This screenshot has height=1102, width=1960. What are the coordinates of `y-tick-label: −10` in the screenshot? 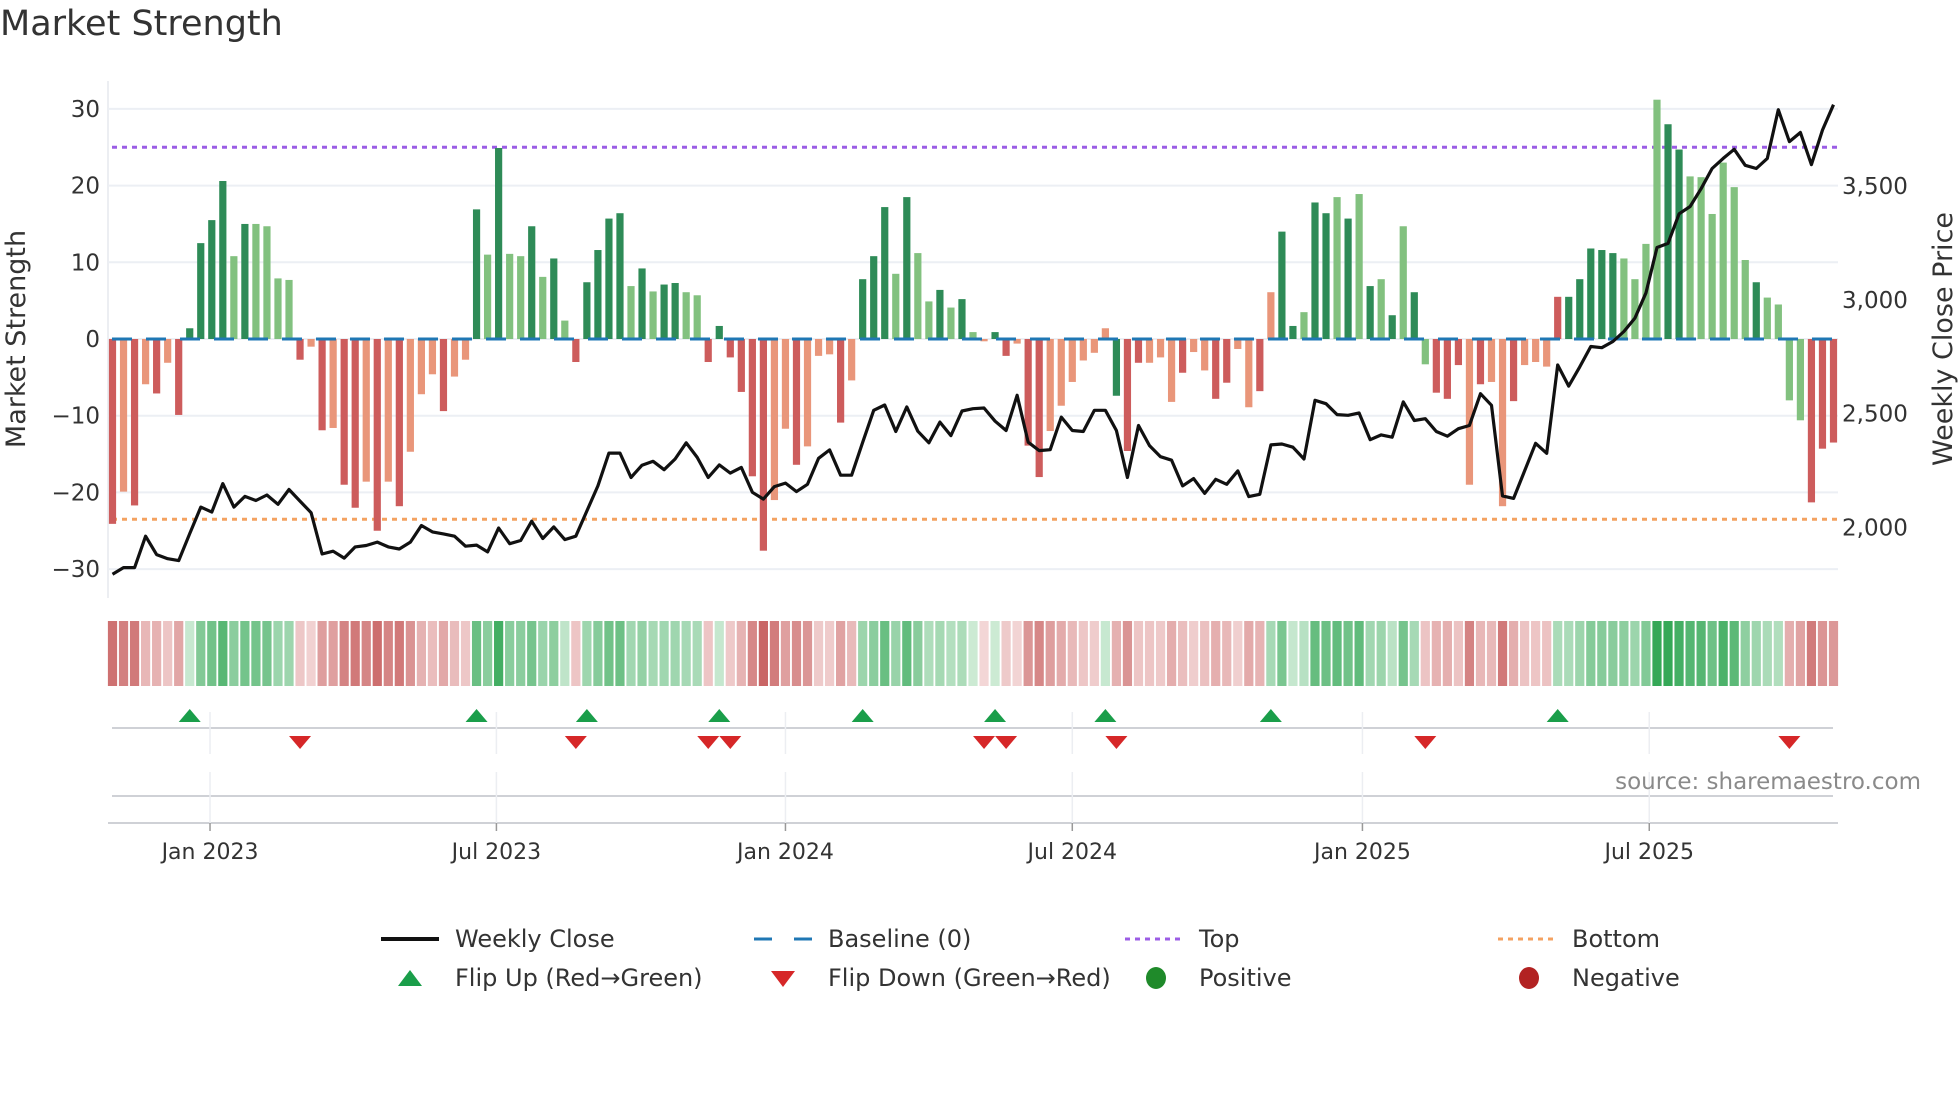 It's located at (75, 417).